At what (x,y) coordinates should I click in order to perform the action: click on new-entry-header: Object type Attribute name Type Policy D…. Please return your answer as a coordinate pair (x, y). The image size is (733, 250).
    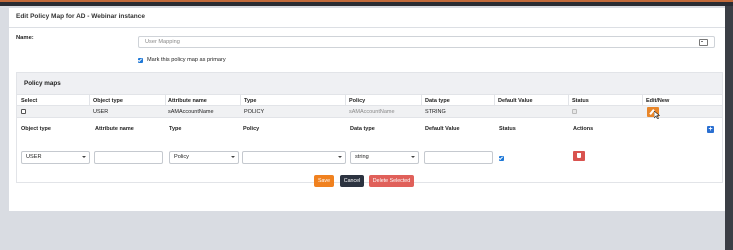
    Looking at the image, I should click on (369, 129).